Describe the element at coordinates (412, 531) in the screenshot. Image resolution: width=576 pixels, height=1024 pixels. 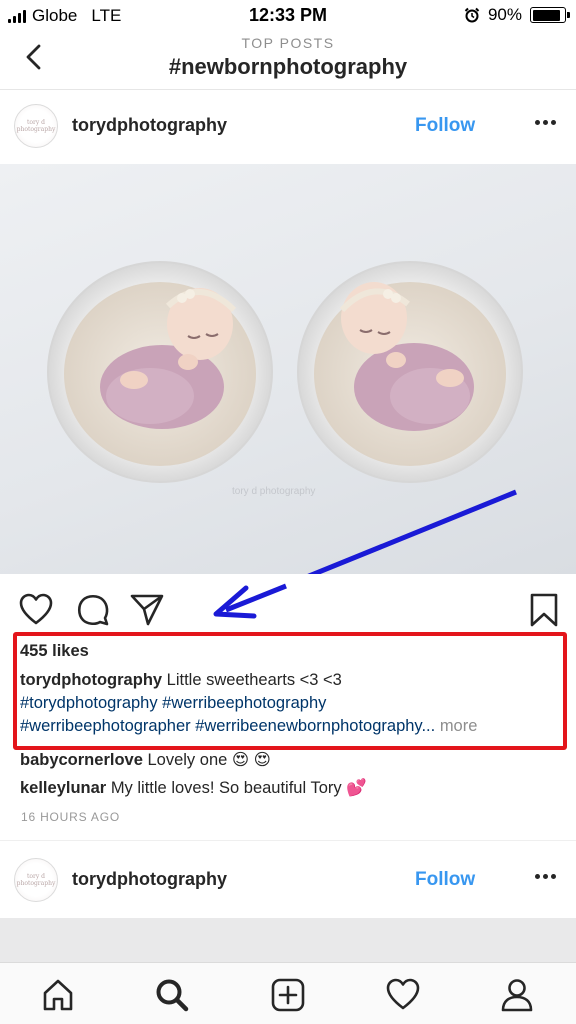
I see `annotation-arrow-line` at that location.